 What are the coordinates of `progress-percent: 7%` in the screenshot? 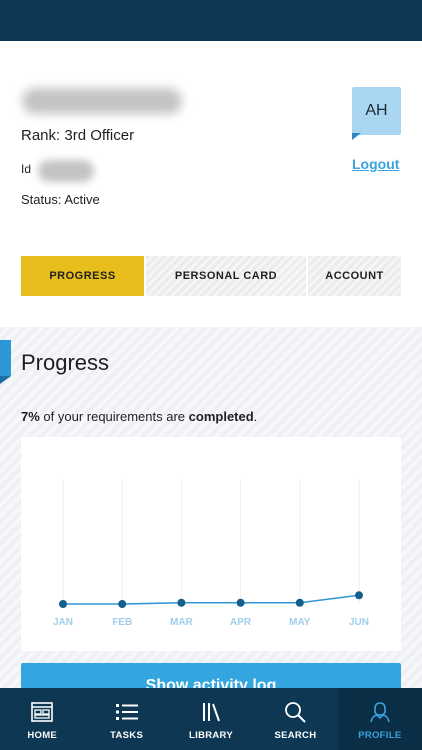 It's located at (30, 416).